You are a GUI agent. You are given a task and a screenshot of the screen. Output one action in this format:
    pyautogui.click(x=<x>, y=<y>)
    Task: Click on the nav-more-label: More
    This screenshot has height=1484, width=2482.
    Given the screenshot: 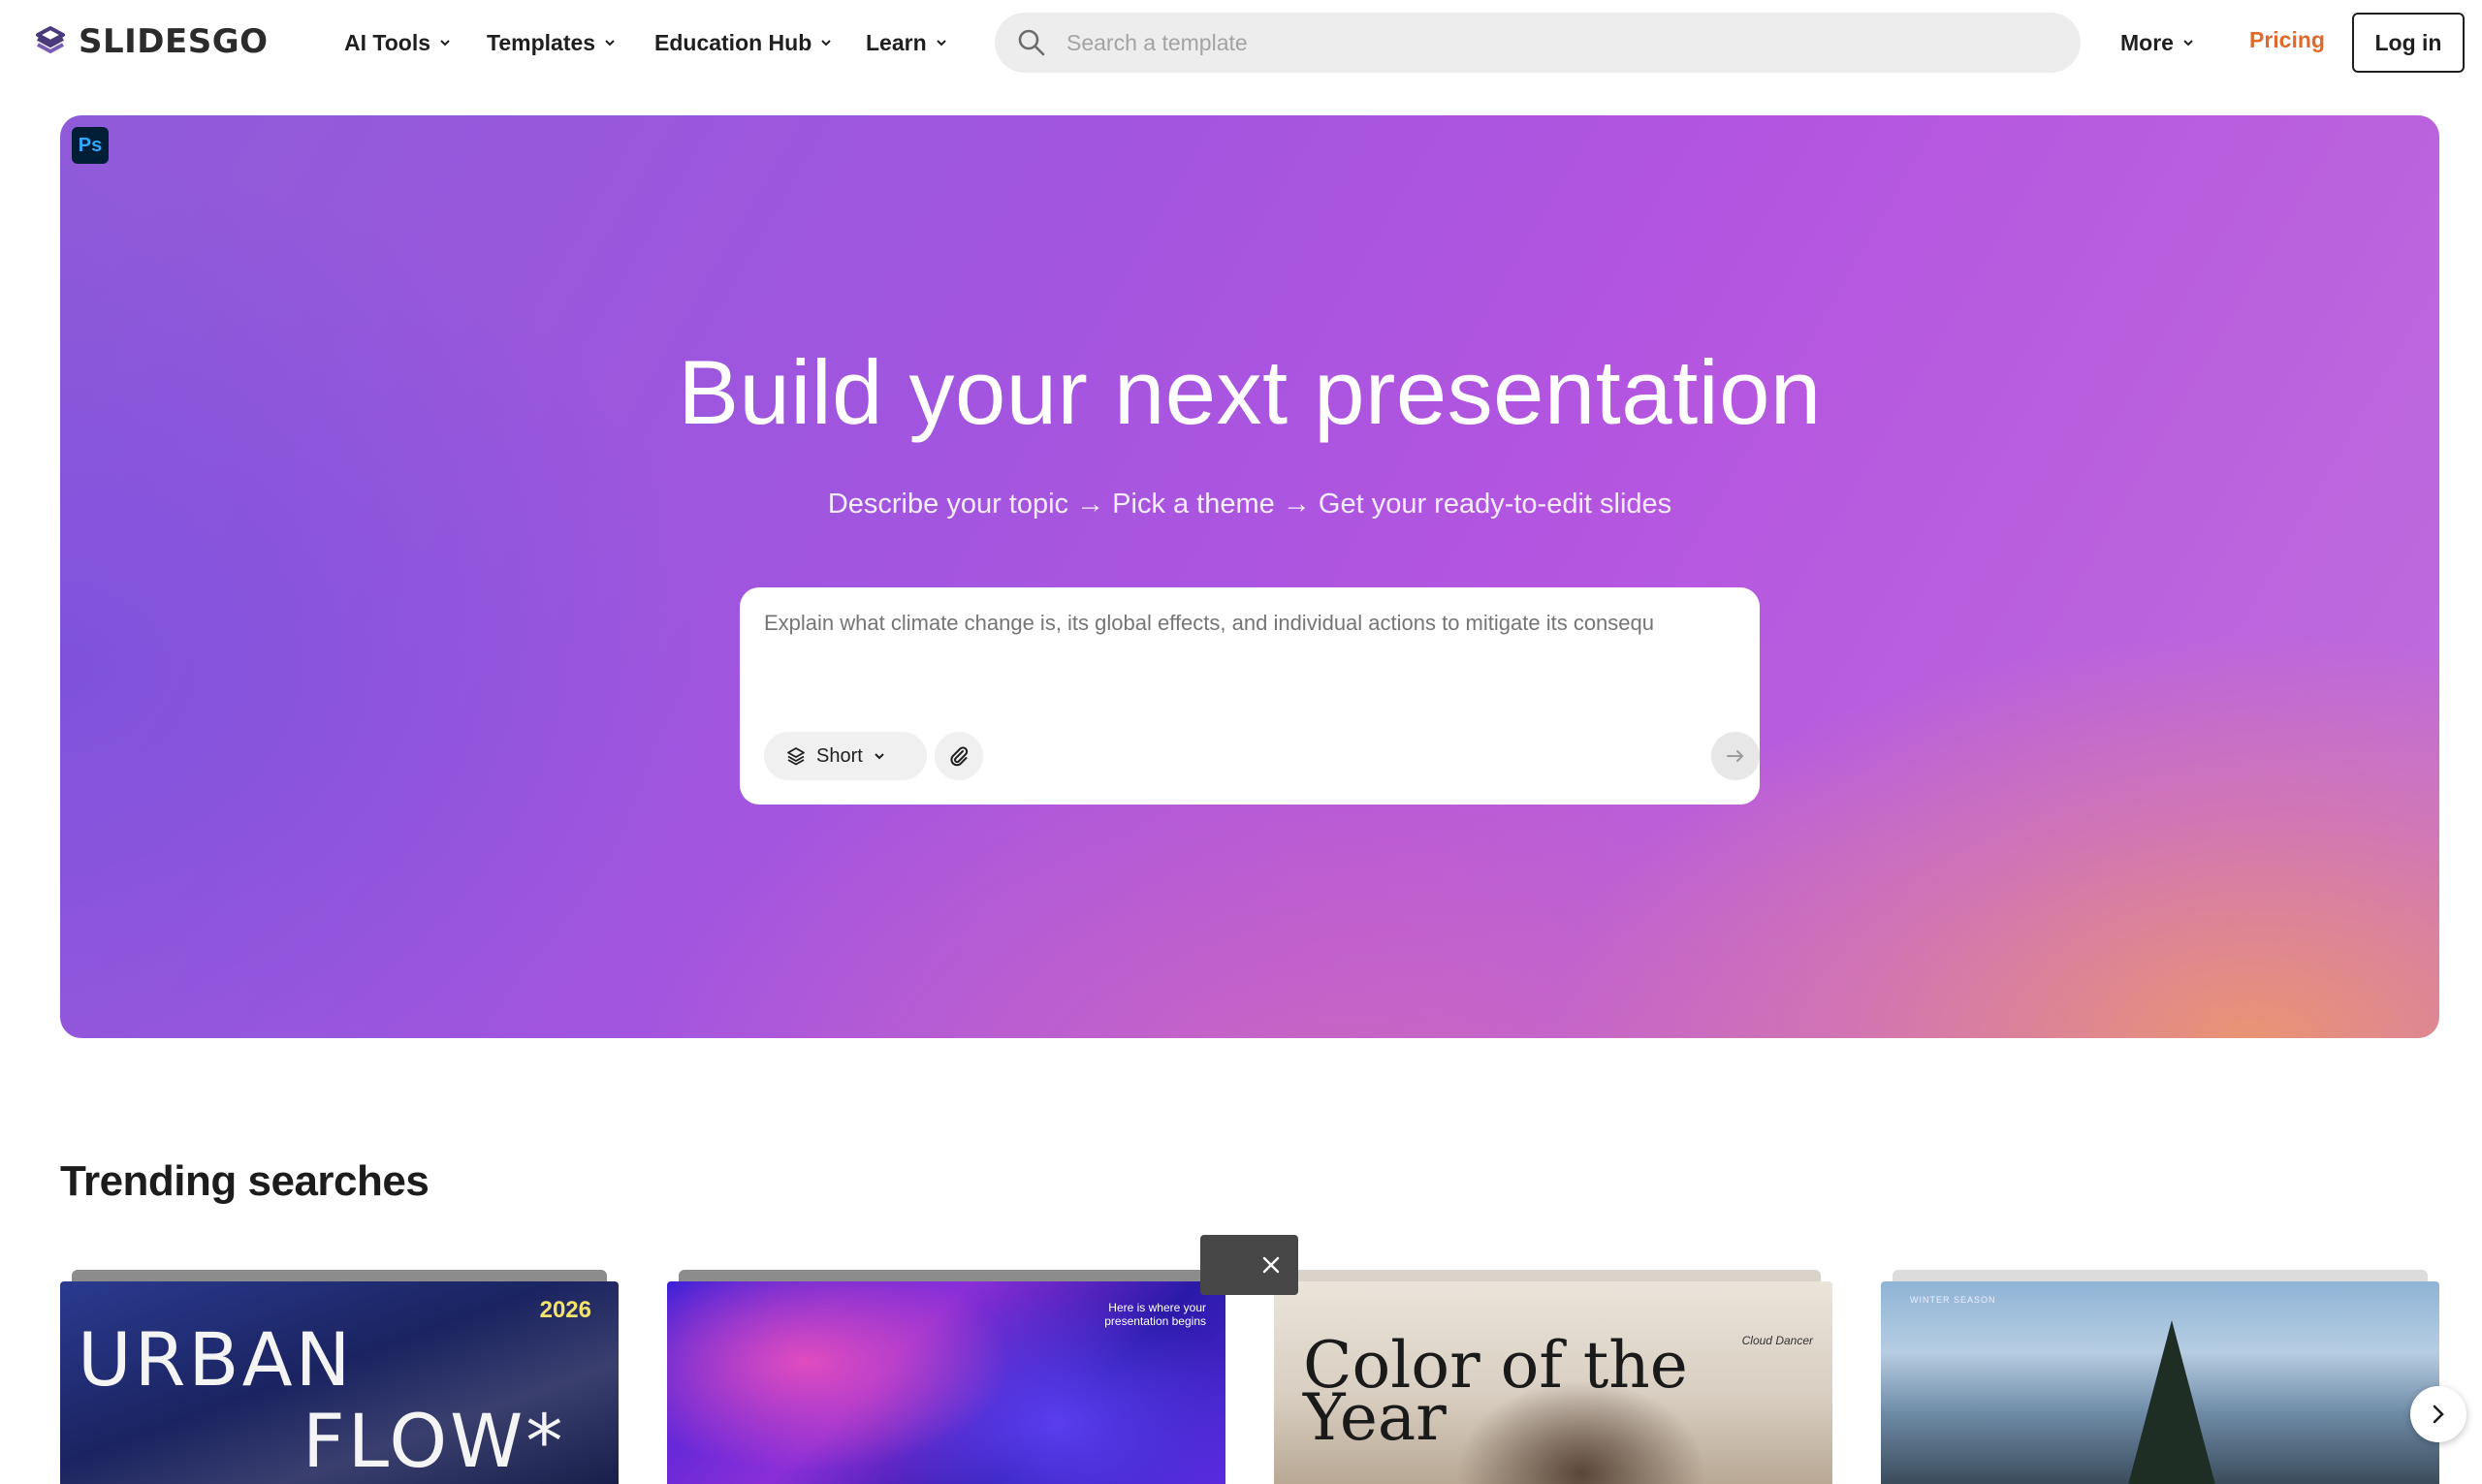 What is the action you would take?
    pyautogui.click(x=2147, y=42)
    